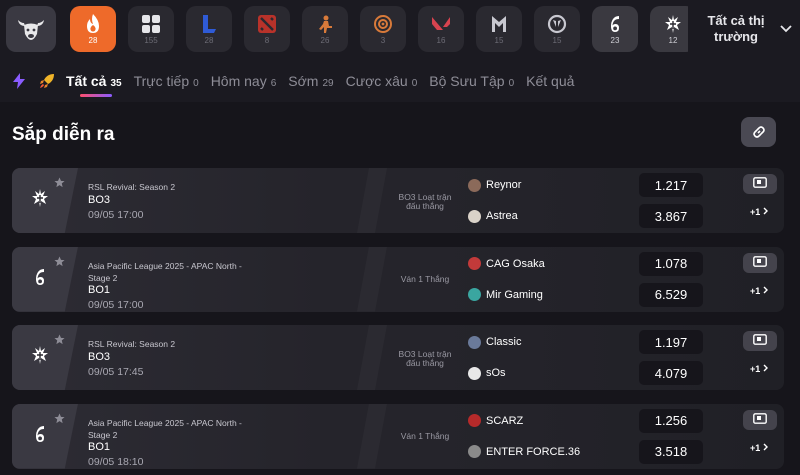 The image size is (800, 475). What do you see at coordinates (673, 40) in the screenshot?
I see `game-count: 12` at bounding box center [673, 40].